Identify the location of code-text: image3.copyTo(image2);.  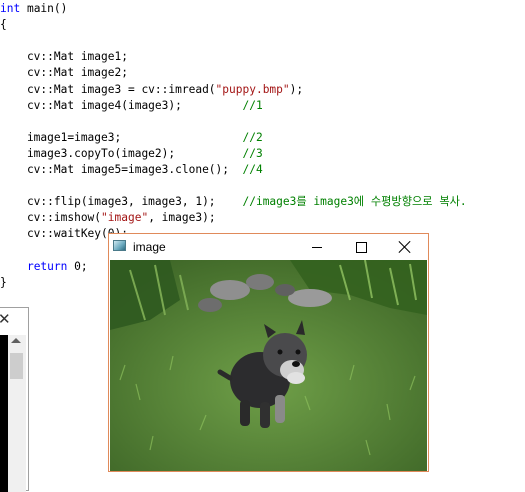
(121, 153).